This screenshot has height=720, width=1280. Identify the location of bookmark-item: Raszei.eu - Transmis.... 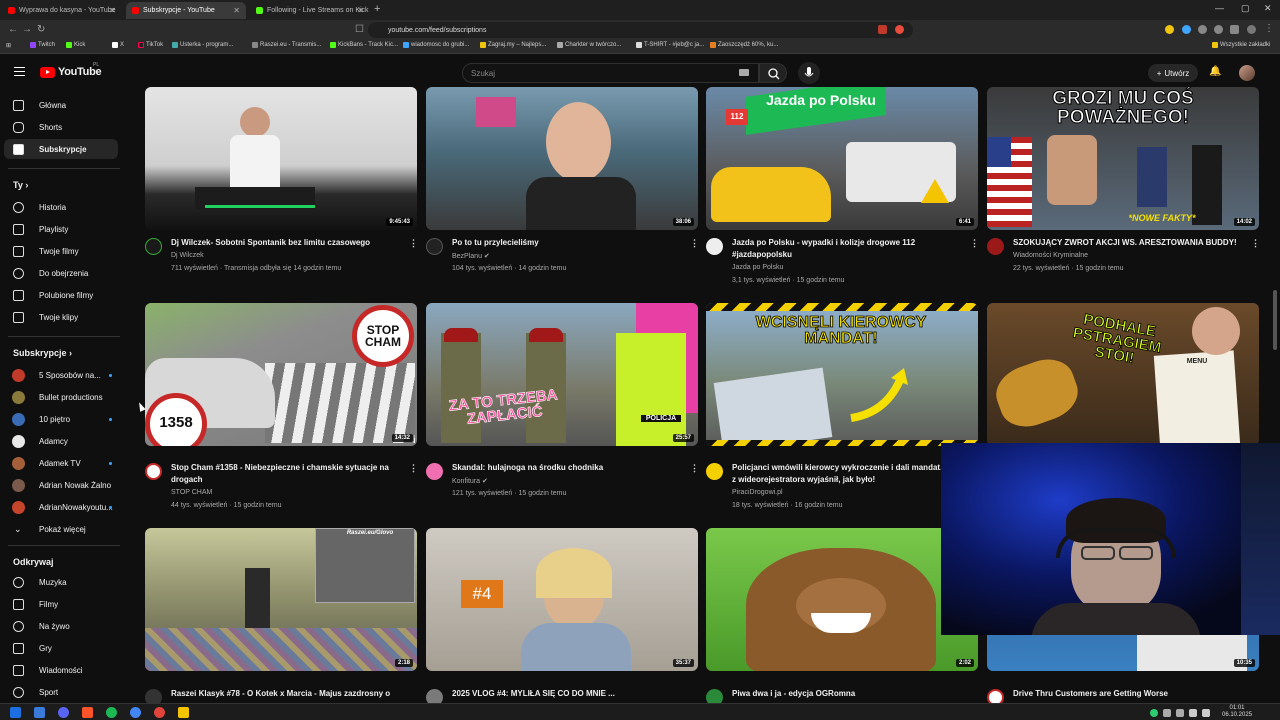
(286, 45).